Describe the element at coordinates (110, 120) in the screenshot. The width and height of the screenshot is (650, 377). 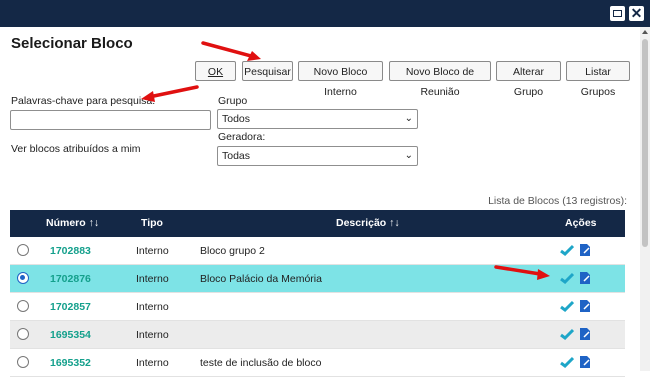
I see `keywords-input` at that location.